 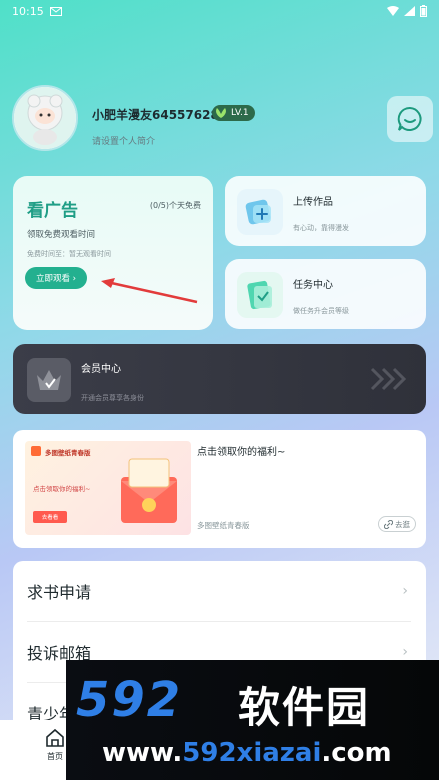 What do you see at coordinates (61, 235) in the screenshot?
I see `ad-card-subtitle: 领取免费观看时间` at bounding box center [61, 235].